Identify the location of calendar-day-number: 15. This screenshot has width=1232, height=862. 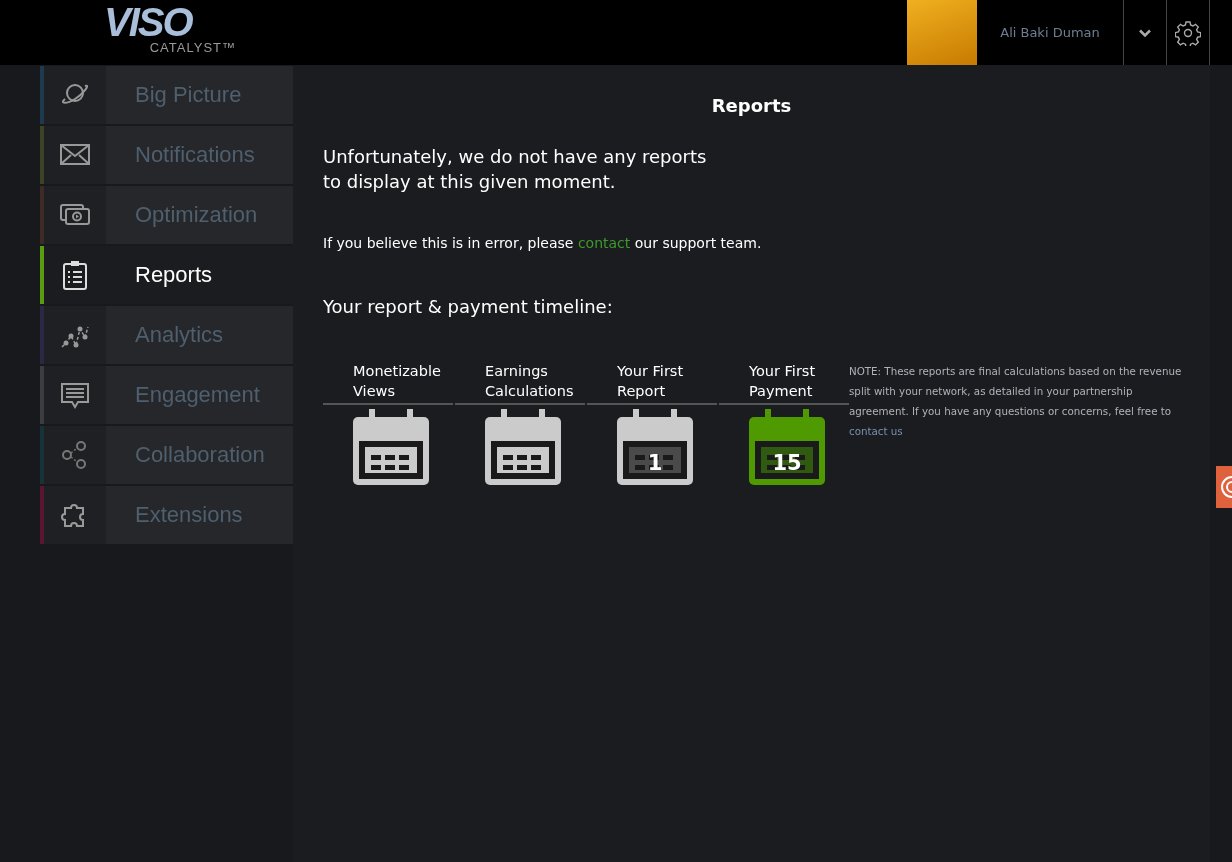
(787, 463).